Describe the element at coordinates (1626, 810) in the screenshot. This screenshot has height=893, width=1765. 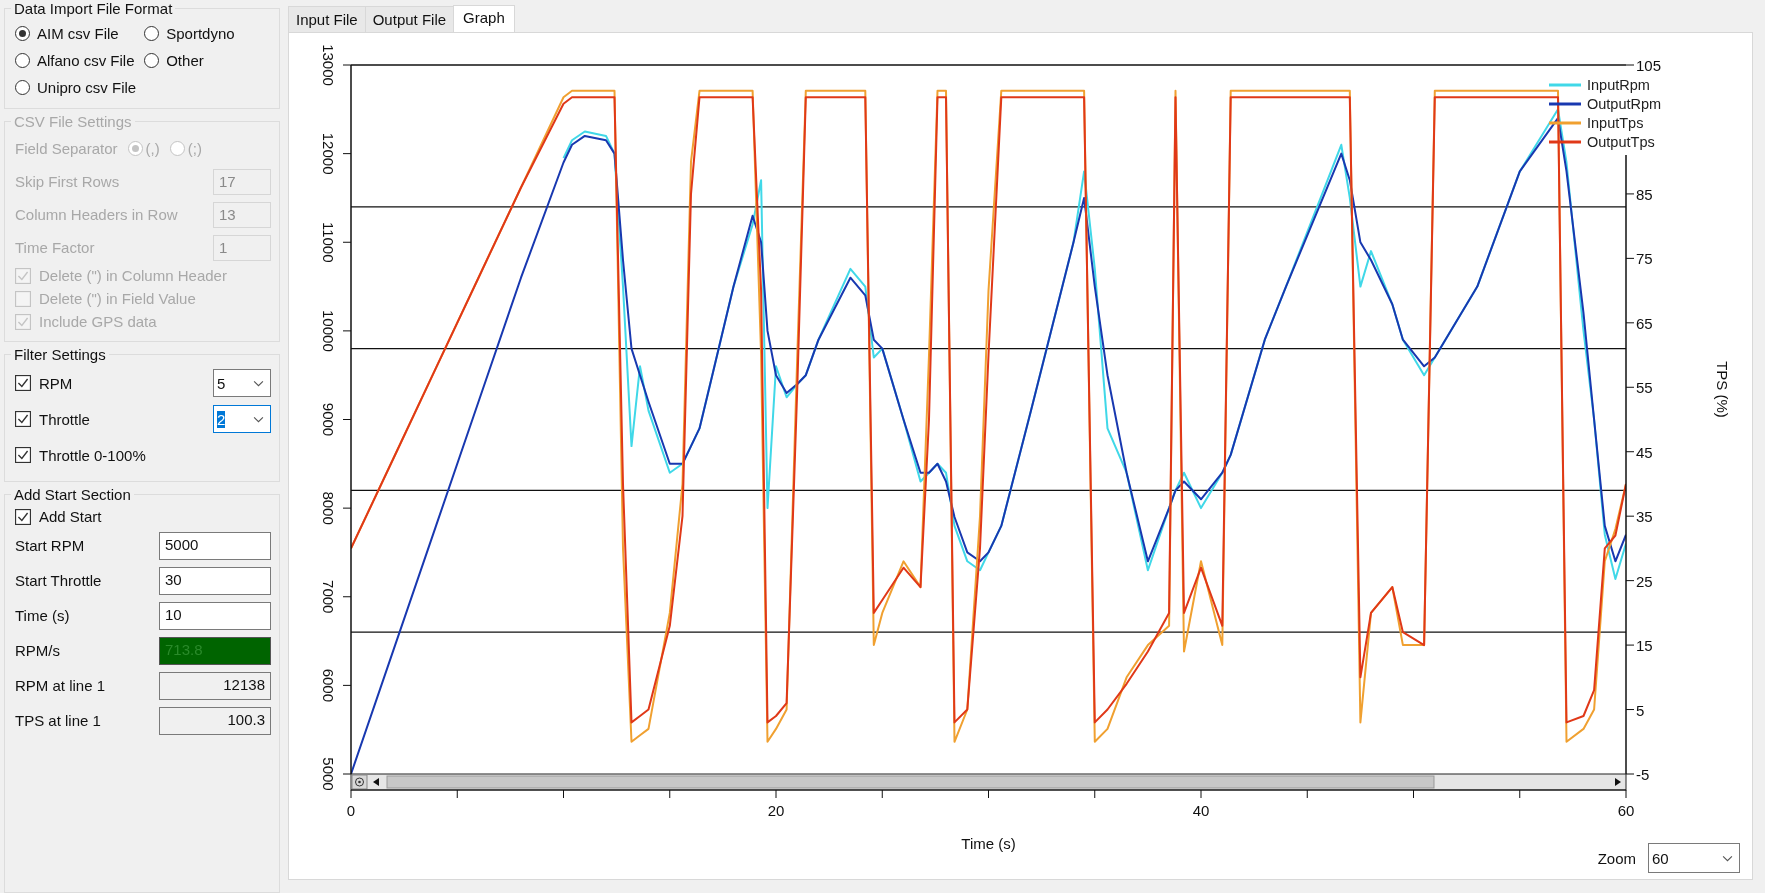
I see `axis-label: 60` at that location.